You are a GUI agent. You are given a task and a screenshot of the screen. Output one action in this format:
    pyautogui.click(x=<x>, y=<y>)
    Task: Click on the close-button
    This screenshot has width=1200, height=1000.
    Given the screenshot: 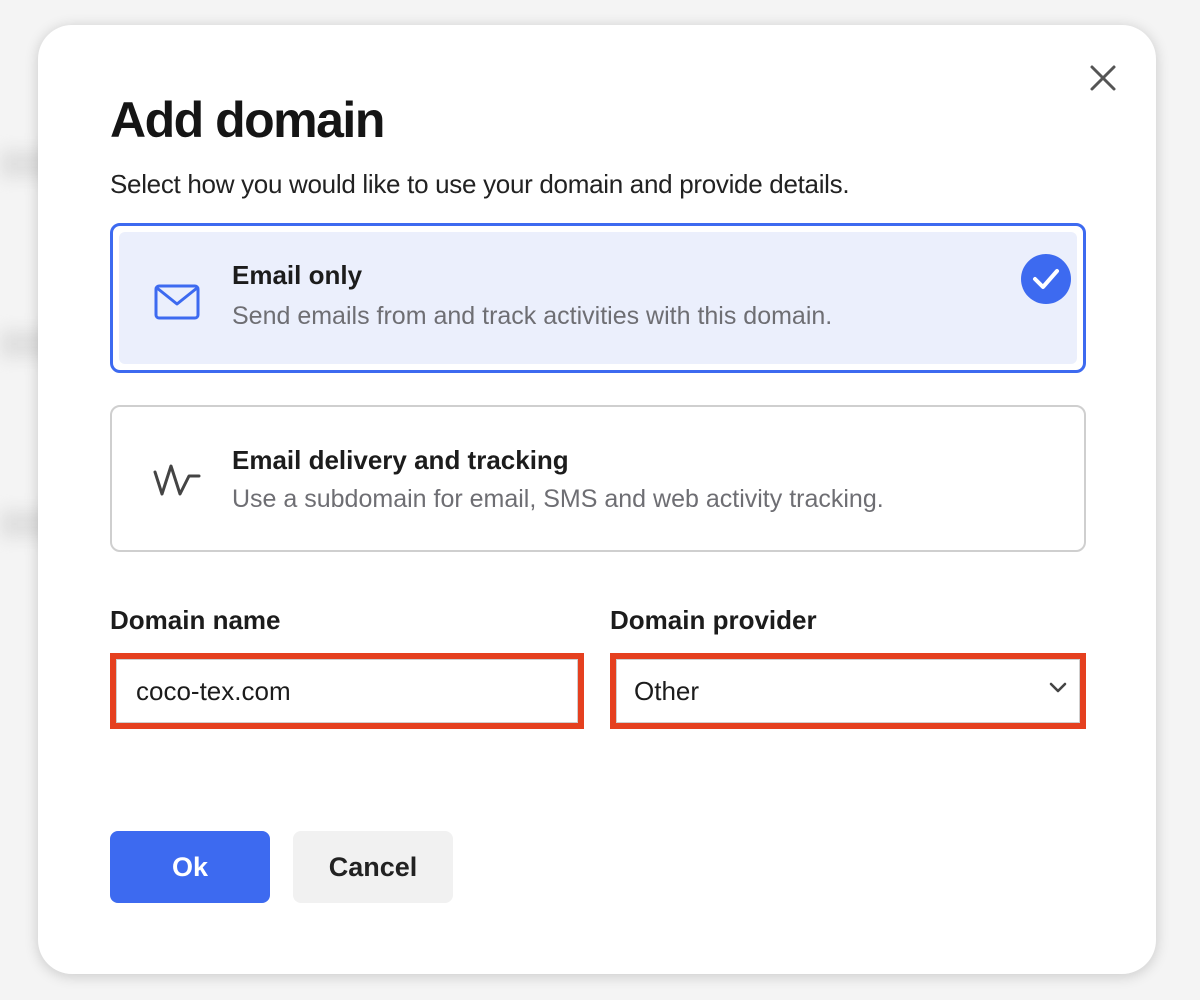 What is the action you would take?
    pyautogui.click(x=1103, y=78)
    